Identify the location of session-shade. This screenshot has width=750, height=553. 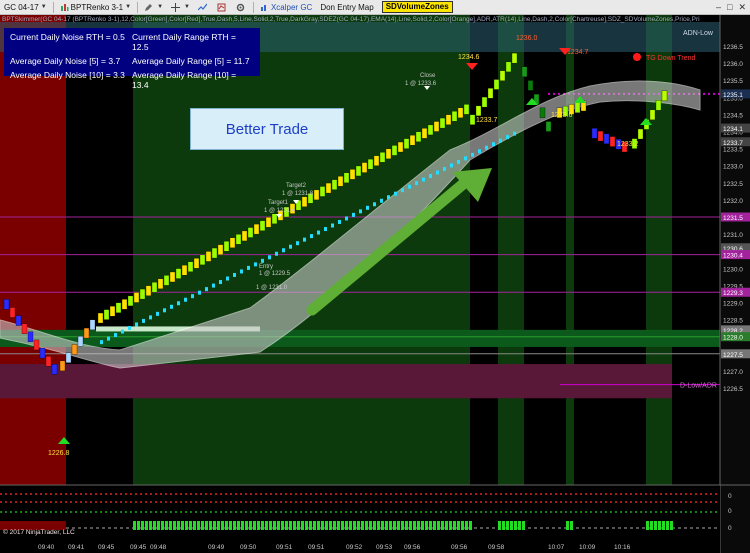
(511, 250).